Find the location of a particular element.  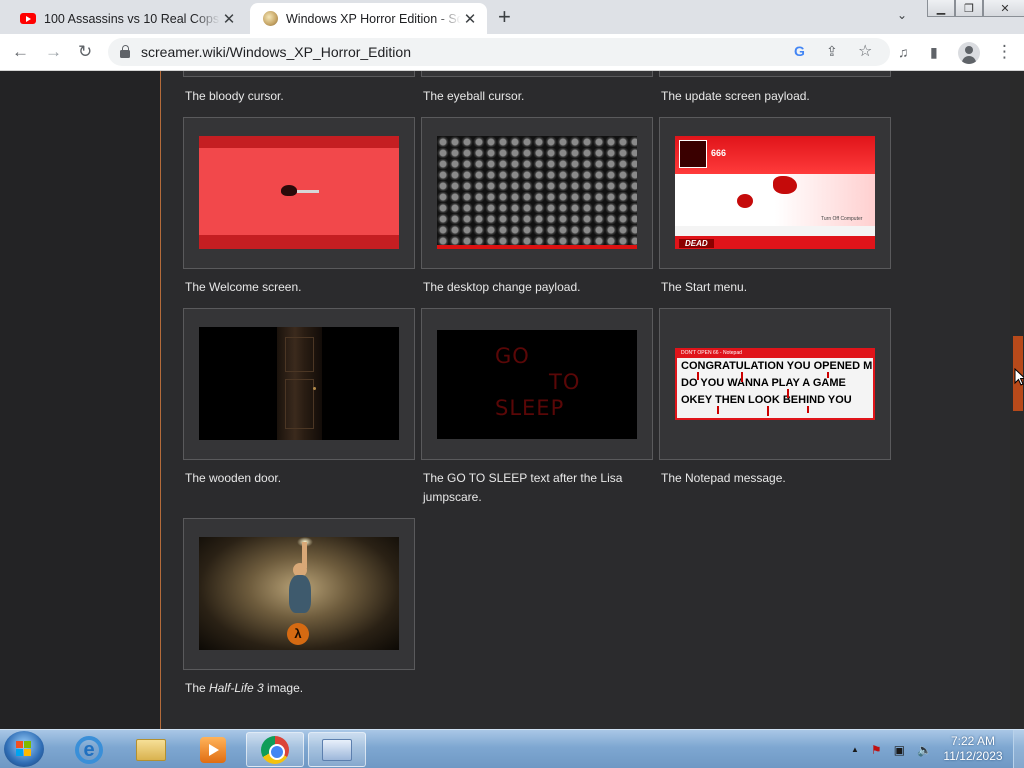

skull-desktop-image is located at coordinates (537, 192).